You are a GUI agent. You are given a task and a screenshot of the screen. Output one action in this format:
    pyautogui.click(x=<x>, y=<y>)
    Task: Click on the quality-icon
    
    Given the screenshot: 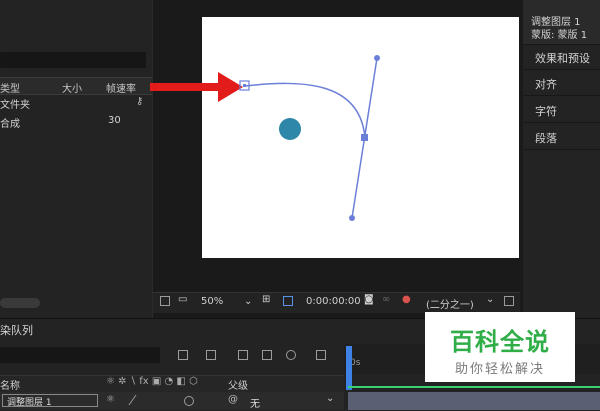 What is the action you would take?
    pyautogui.click(x=137, y=400)
    